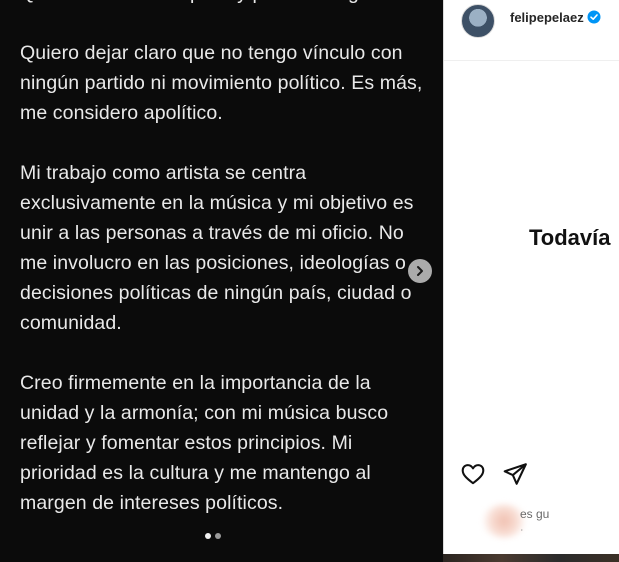 The height and width of the screenshot is (562, 619). Describe the element at coordinates (531, 30) in the screenshot. I see `post-header: felipepelaez` at that location.